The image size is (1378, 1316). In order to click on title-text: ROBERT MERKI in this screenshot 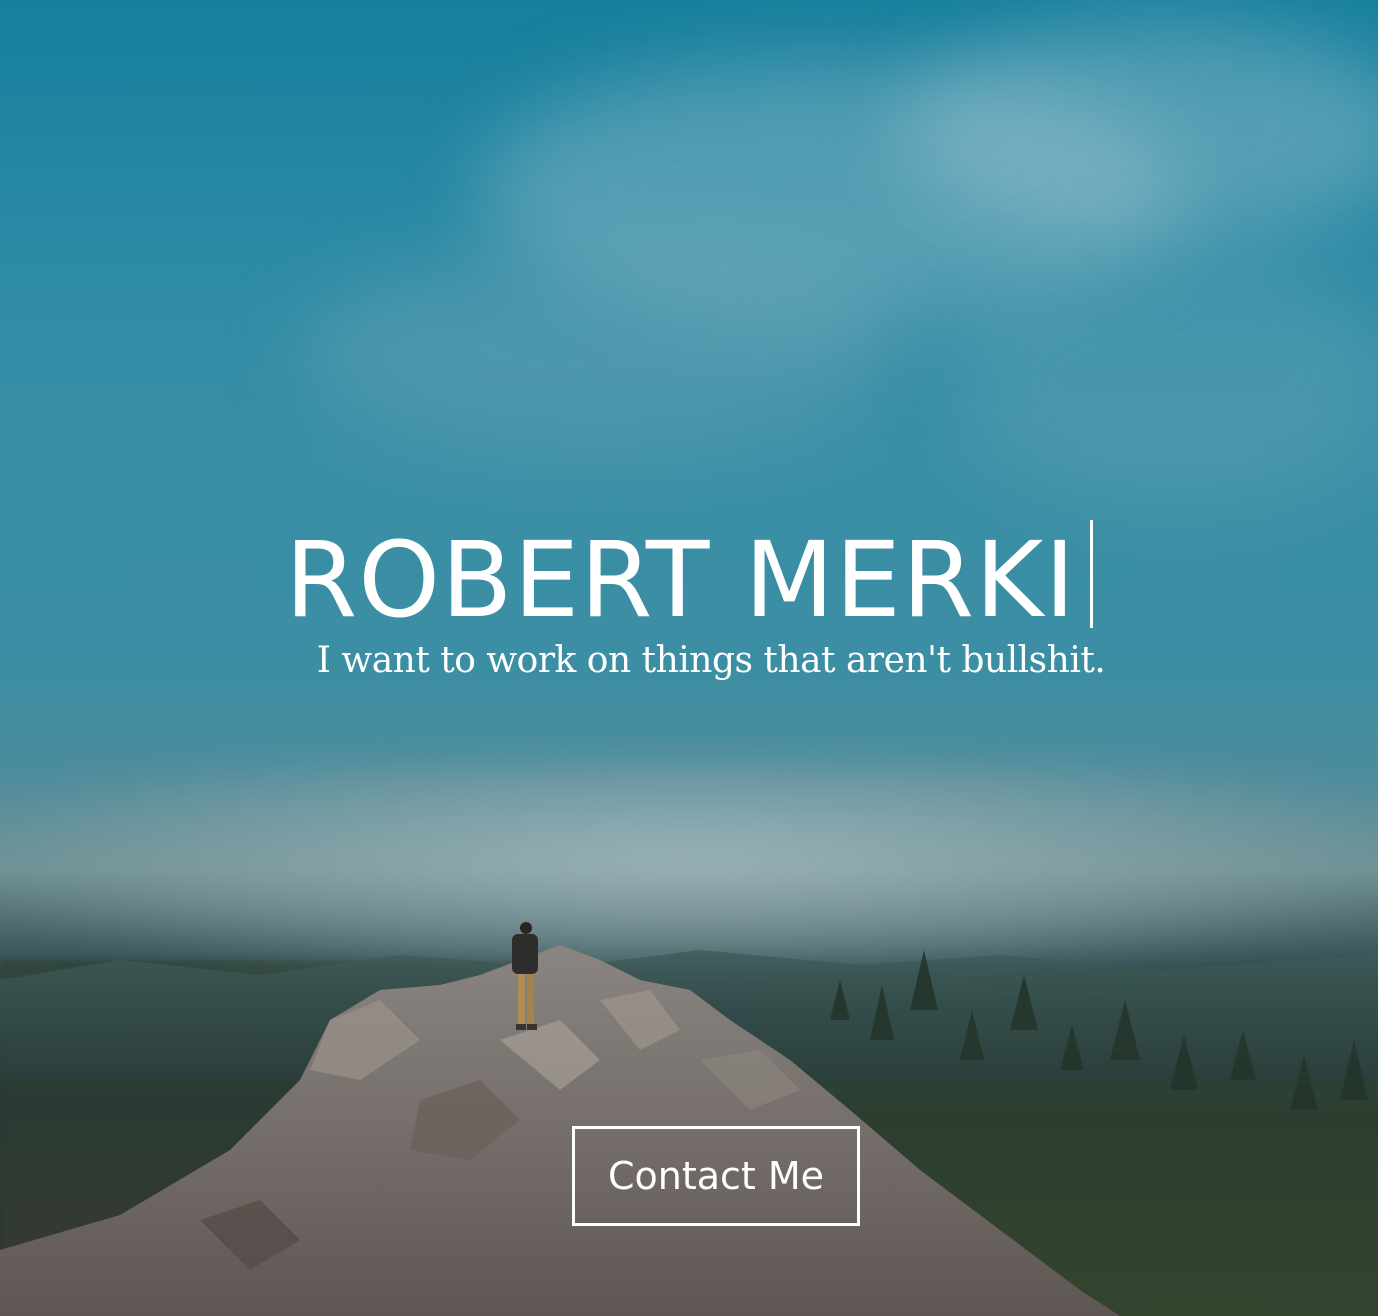, I will do `click(680, 580)`.